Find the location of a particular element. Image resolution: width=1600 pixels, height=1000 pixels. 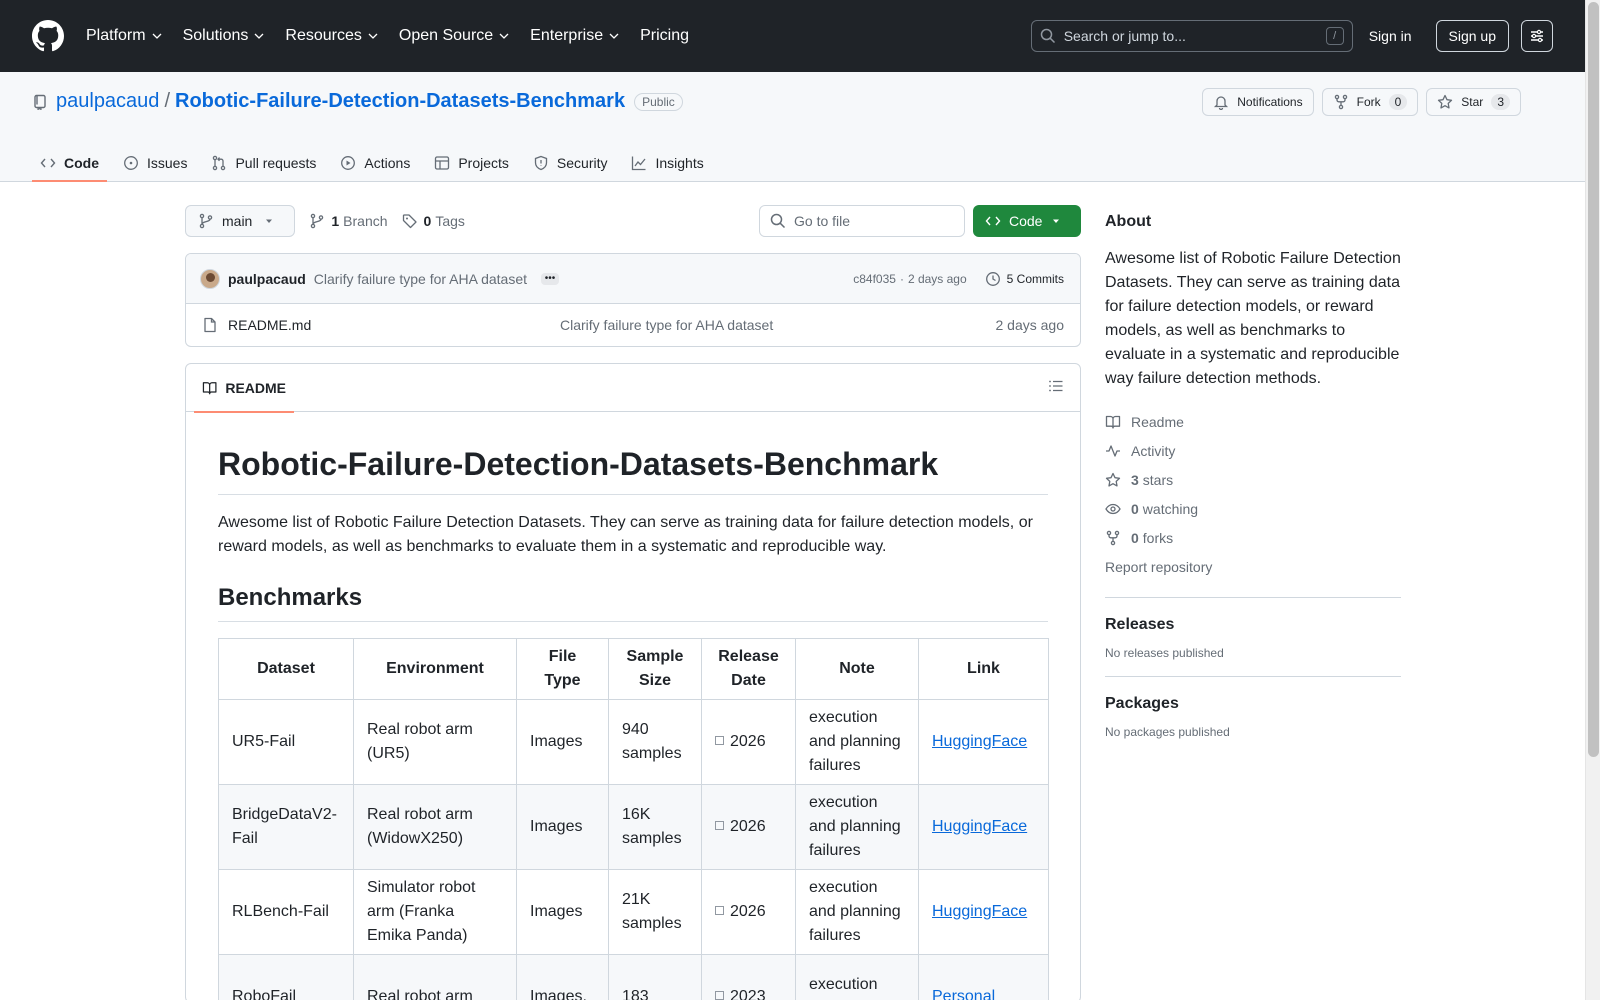

tab-readme: README is located at coordinates (244, 388).